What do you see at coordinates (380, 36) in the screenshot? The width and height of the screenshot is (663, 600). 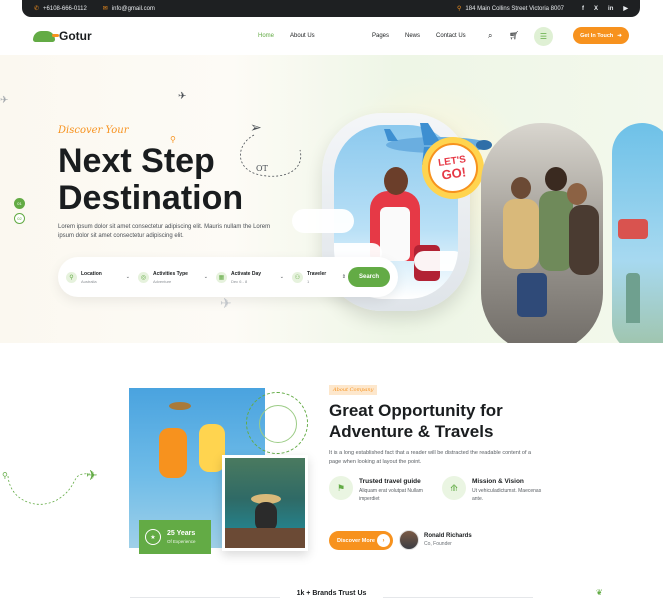 I see `nav-pages: Pages` at bounding box center [380, 36].